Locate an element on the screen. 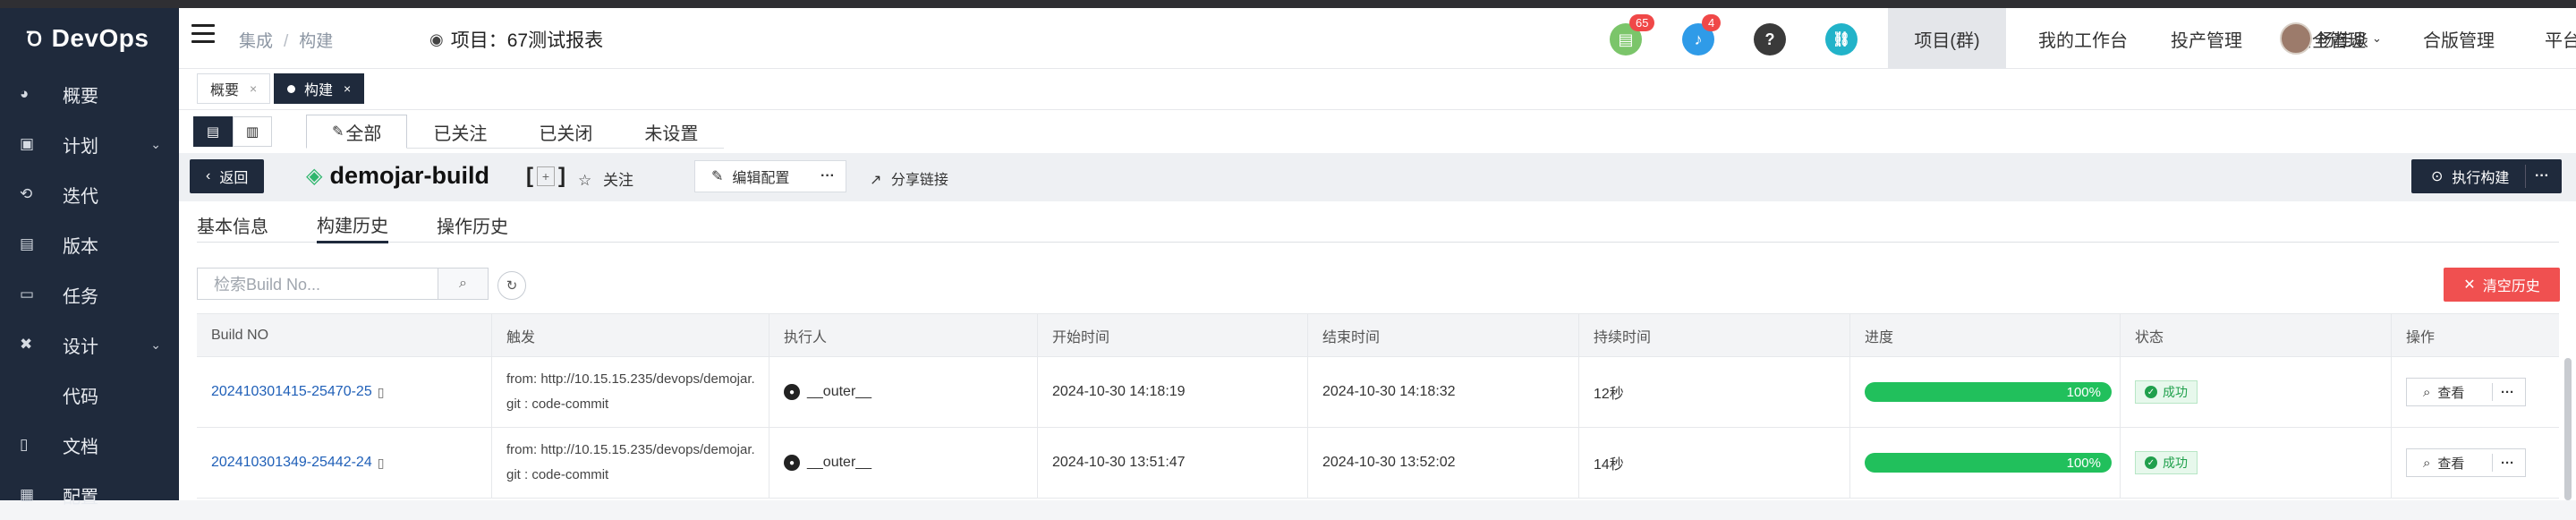  sidebar-item: ◕ 概要 is located at coordinates (89, 94).